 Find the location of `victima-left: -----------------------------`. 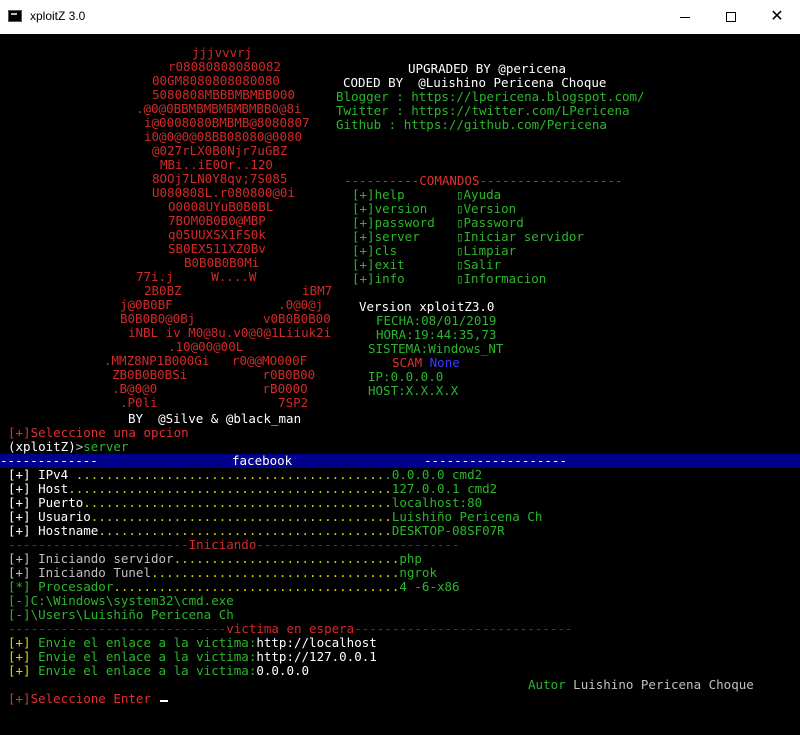

victima-left: ----------------------------- is located at coordinates (117, 628).